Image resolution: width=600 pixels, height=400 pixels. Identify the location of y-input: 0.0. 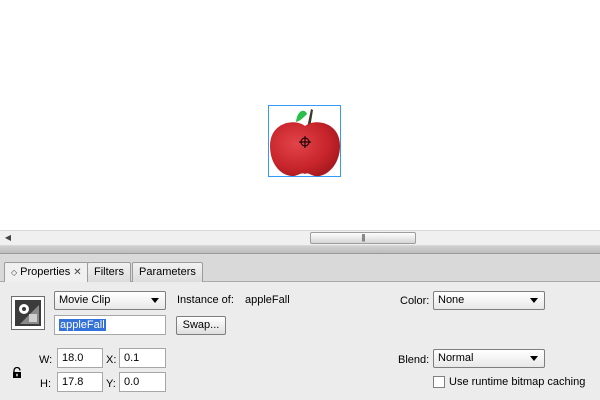
(142, 382).